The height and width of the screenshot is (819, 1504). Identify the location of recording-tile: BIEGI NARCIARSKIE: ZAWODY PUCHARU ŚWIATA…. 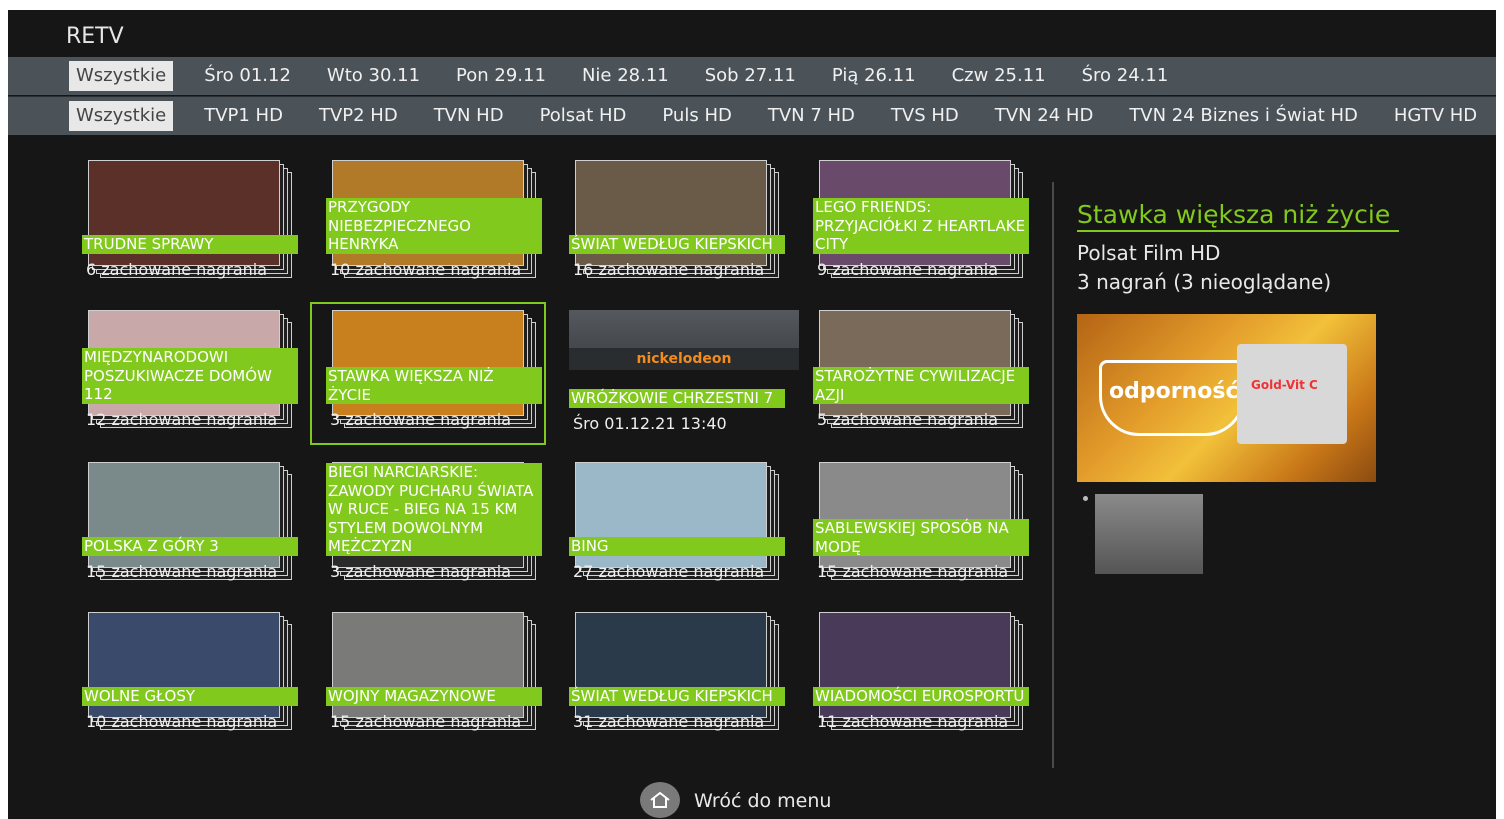
(446, 532).